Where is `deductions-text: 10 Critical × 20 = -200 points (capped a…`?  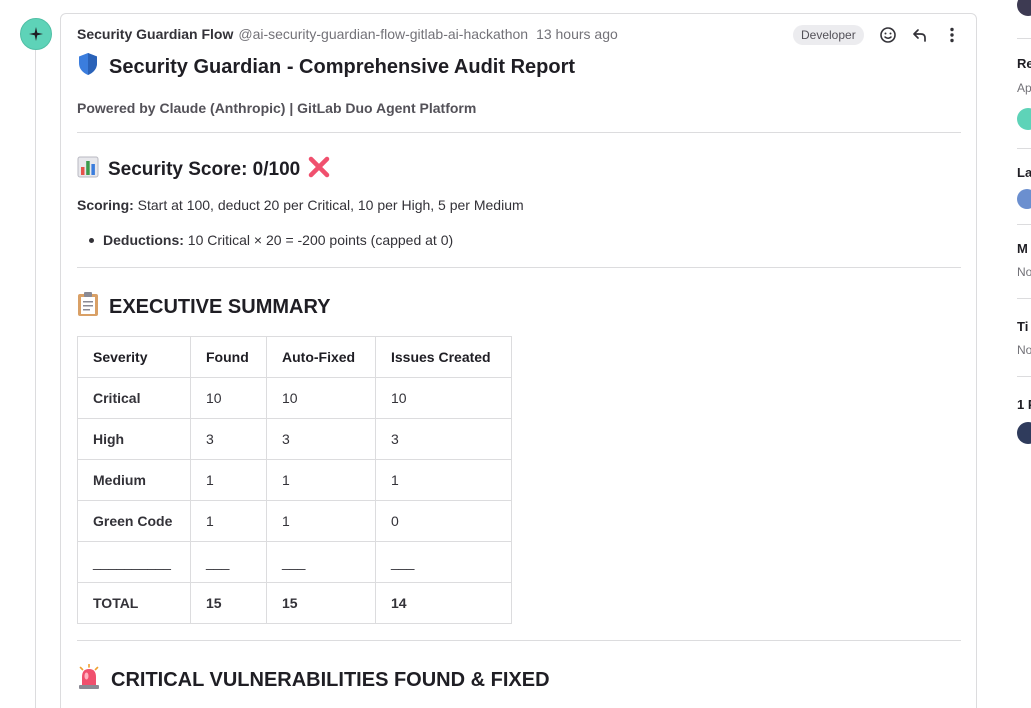
deductions-text: 10 Critical × 20 = -200 points (capped a… is located at coordinates (320, 240).